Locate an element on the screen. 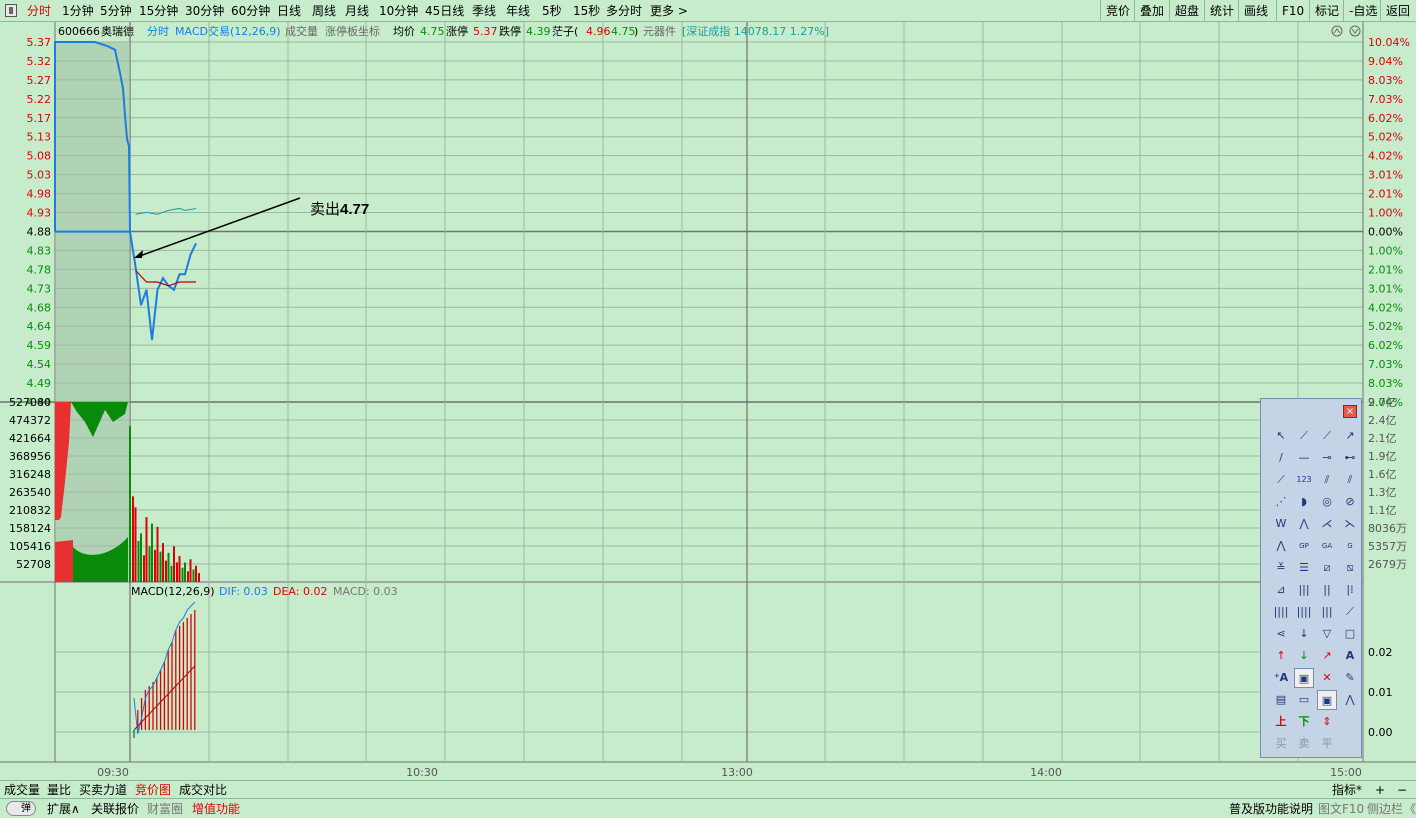 The height and width of the screenshot is (818, 1416). horizontal-line-icon: — is located at coordinates (1304, 458).